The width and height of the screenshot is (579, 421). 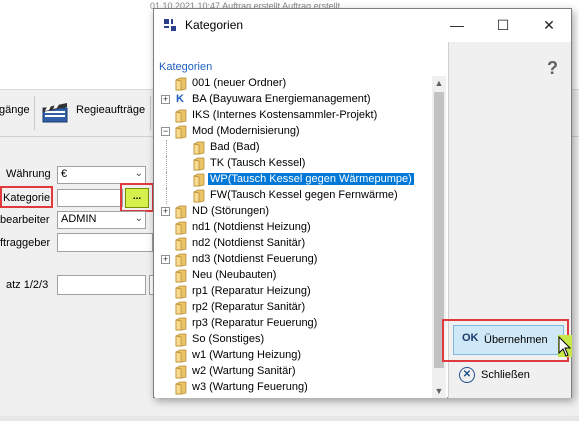 I want to click on close-button: ✕, so click(x=549, y=25).